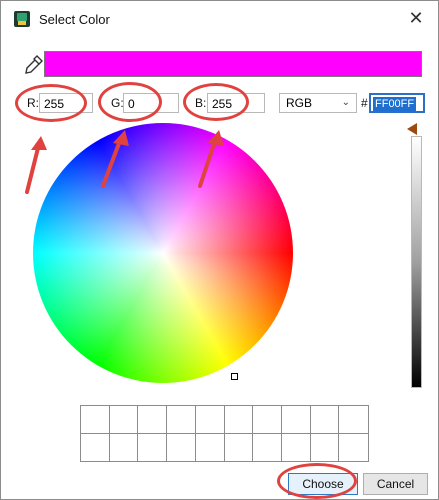  What do you see at coordinates (130, 102) in the screenshot?
I see `annotation-ring-g` at bounding box center [130, 102].